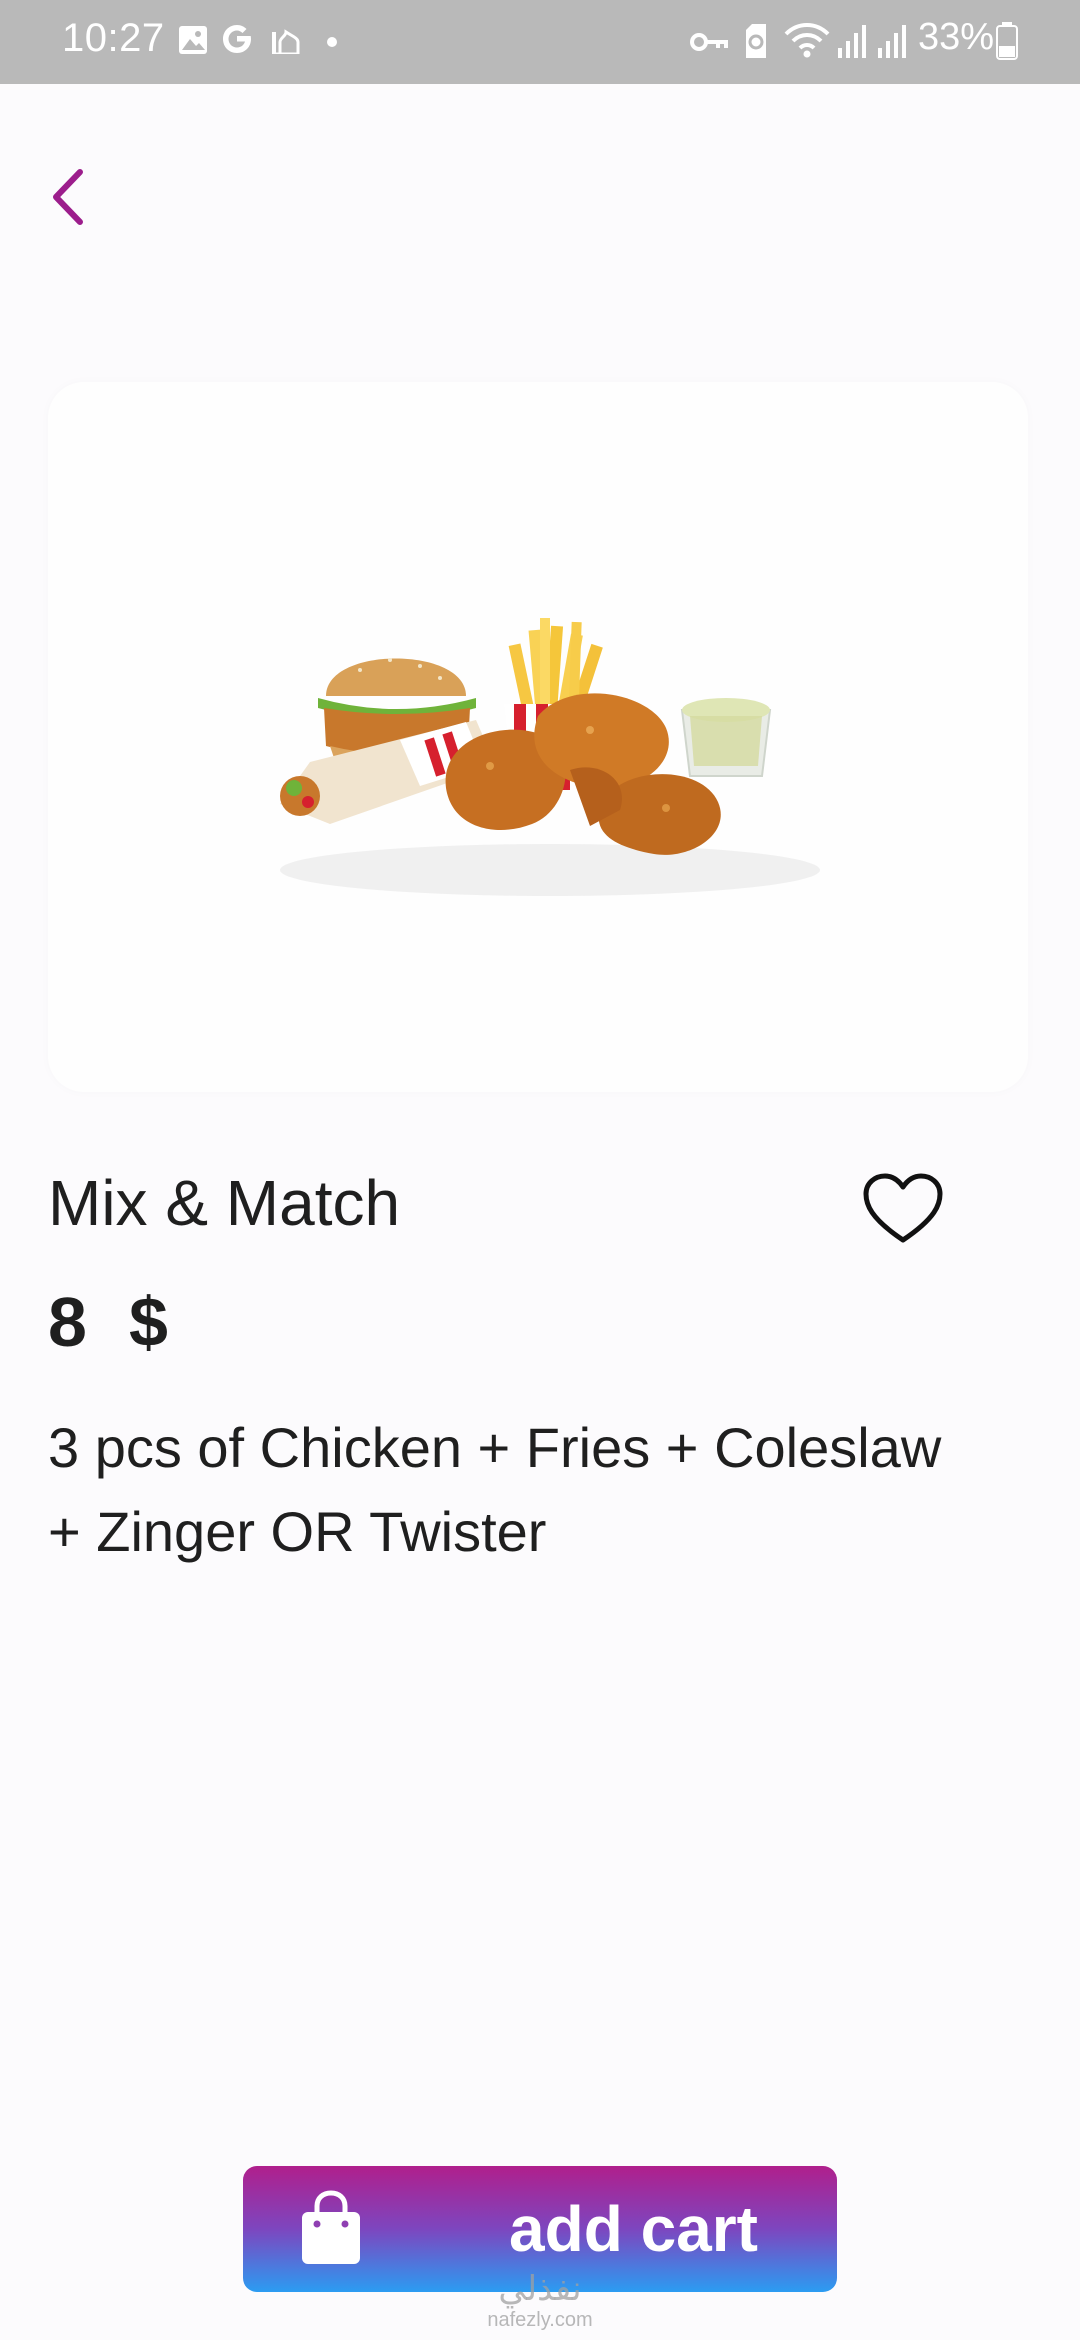  I want to click on battery-percentage: 33%, so click(956, 37).